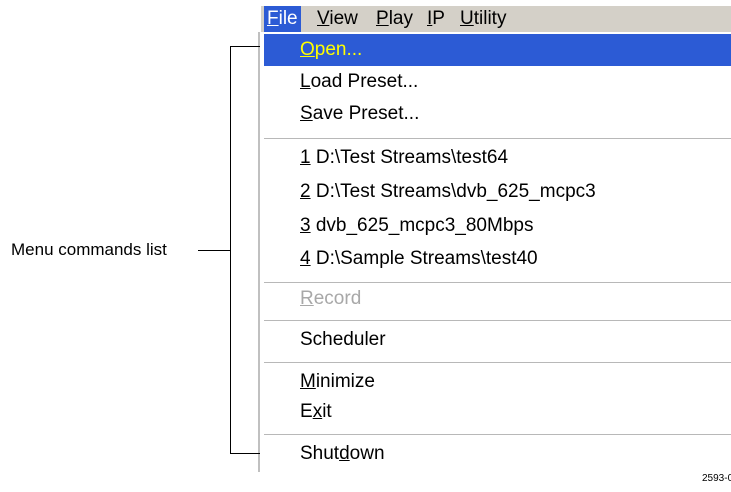 This screenshot has height=492, width=731. Describe the element at coordinates (467, 18) in the screenshot. I see `menu-utility-accel: U` at that location.